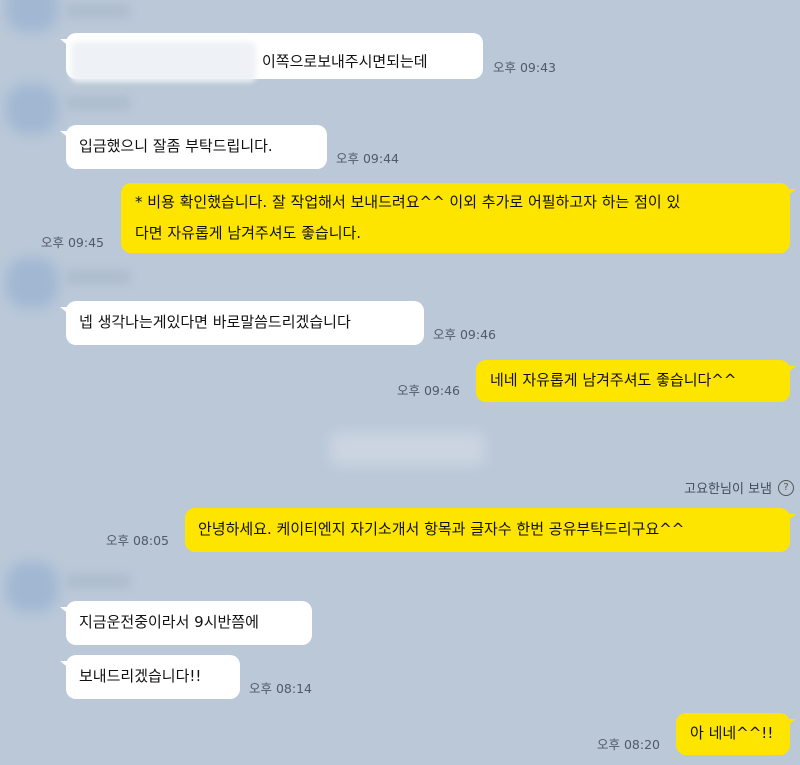 Image resolution: width=800 pixels, height=765 pixels. I want to click on message-bubble-in: 넵 생각나는게있다면 바로말씀드리겠습니다, so click(242, 323).